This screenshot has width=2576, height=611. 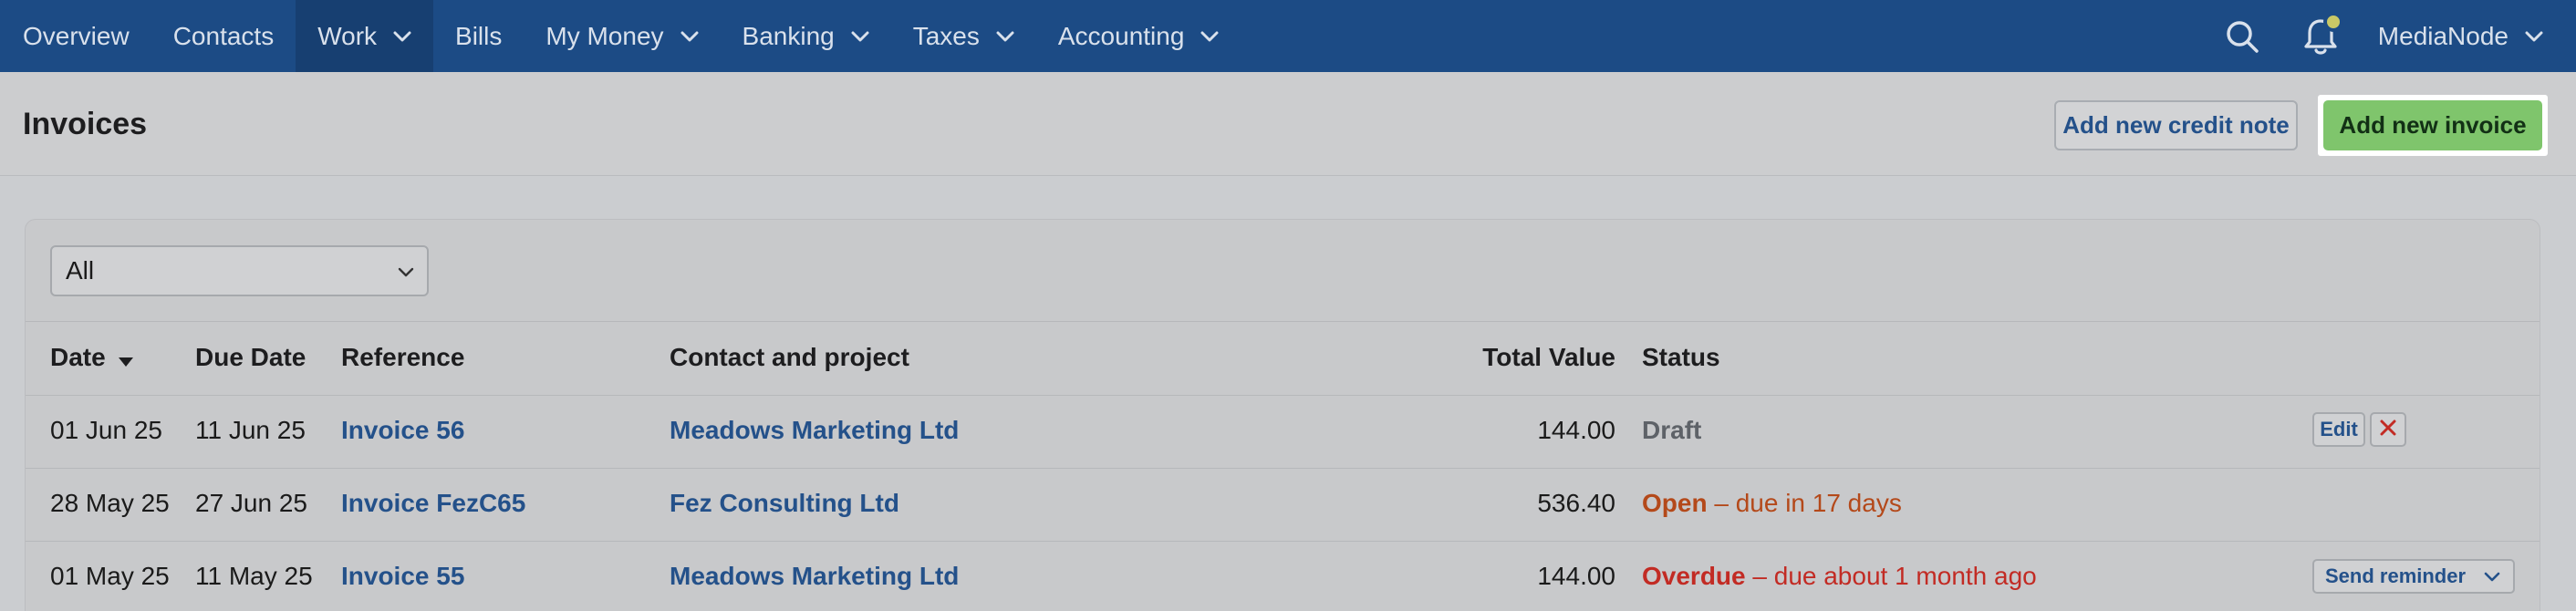 I want to click on status-detail: – due in 17 days, so click(x=1804, y=503).